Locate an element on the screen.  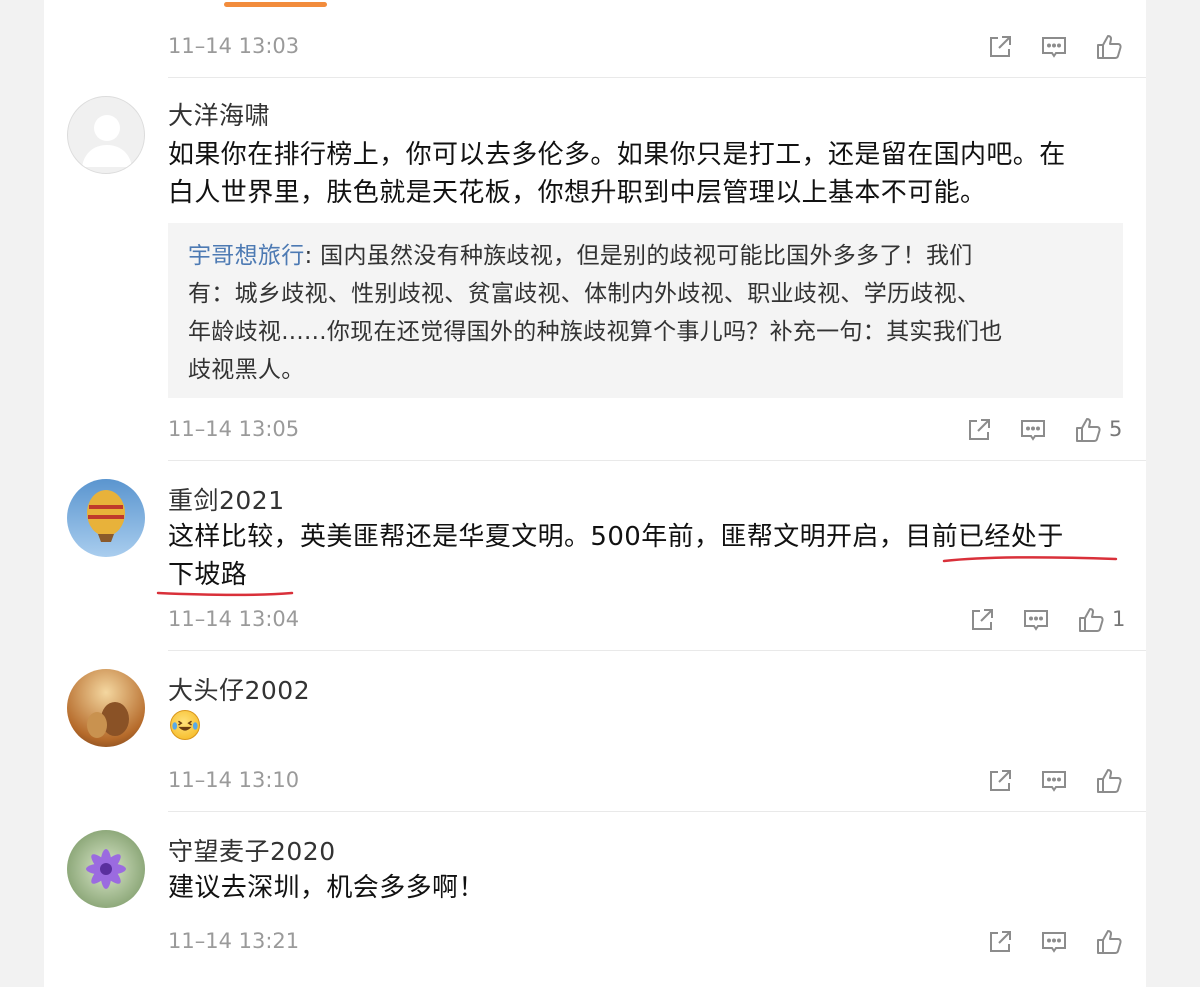
quote-text: : 国内虽然没有种族歧视，但是别的歧视可能比国外多多了！我们 is located at coordinates (638, 256).